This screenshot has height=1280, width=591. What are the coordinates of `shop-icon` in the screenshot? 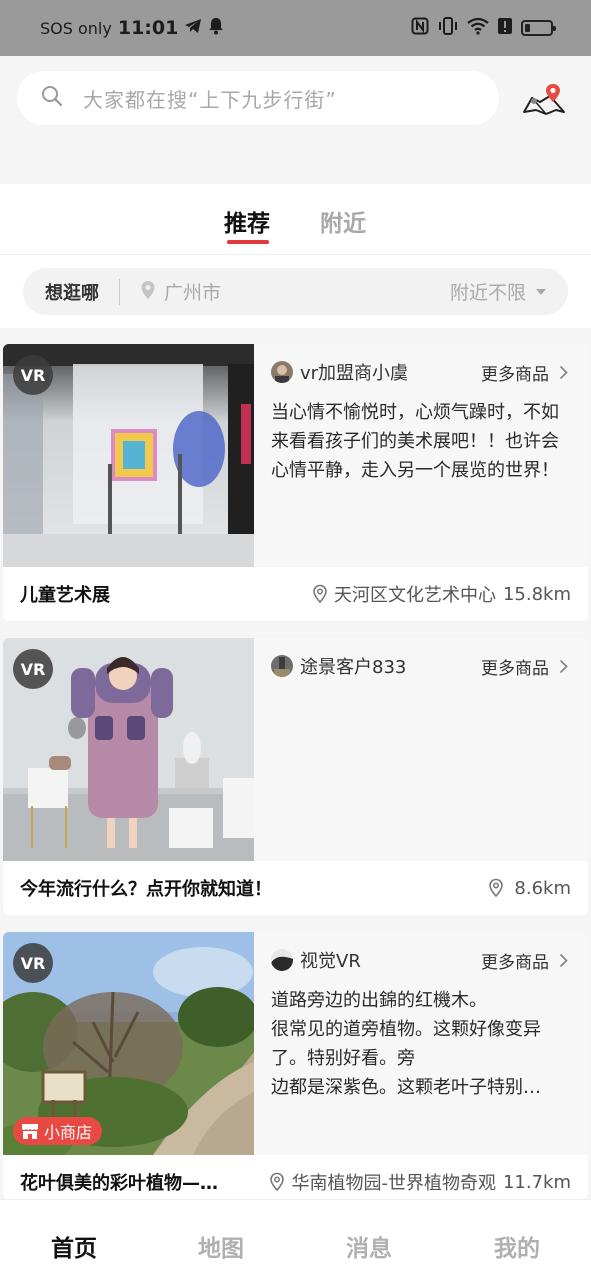 It's located at (30, 1131).